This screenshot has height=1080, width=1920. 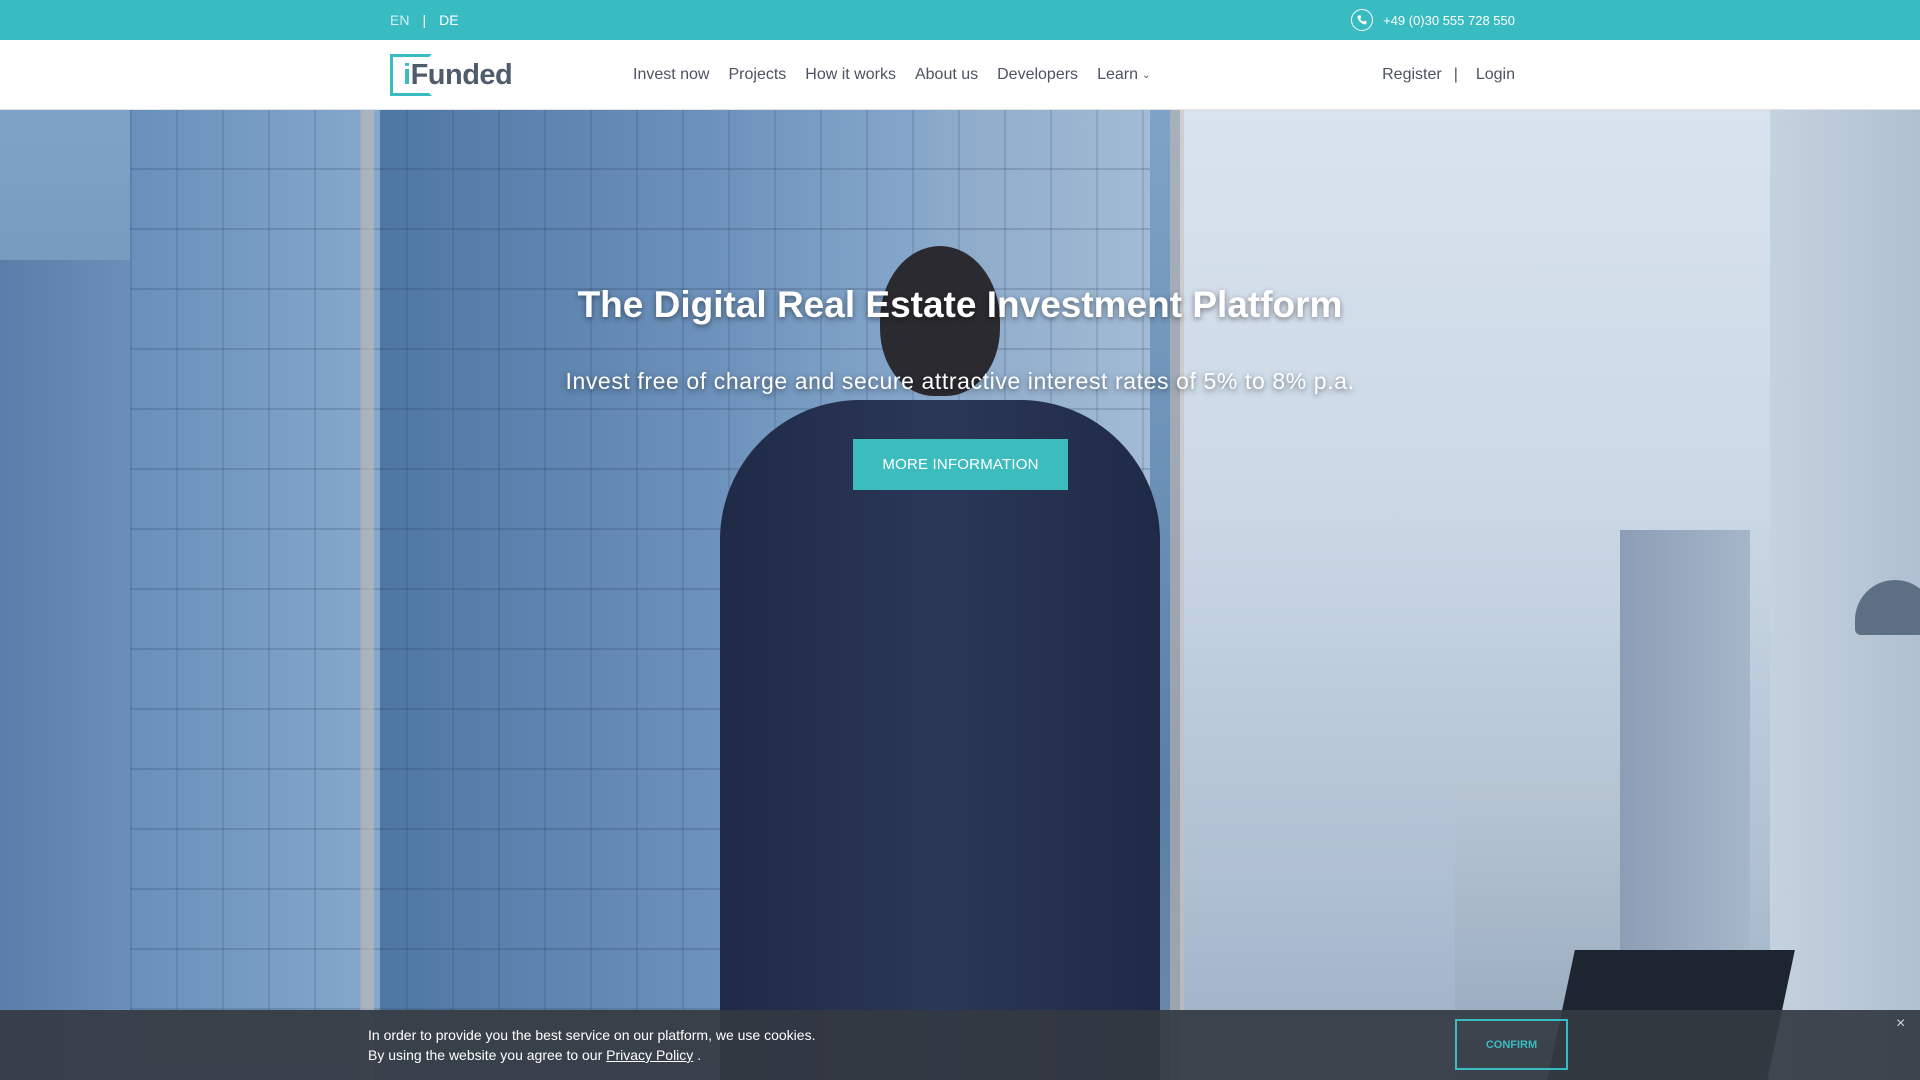 I want to click on cookie-line-2-suffix: ., so click(x=699, y=1055).